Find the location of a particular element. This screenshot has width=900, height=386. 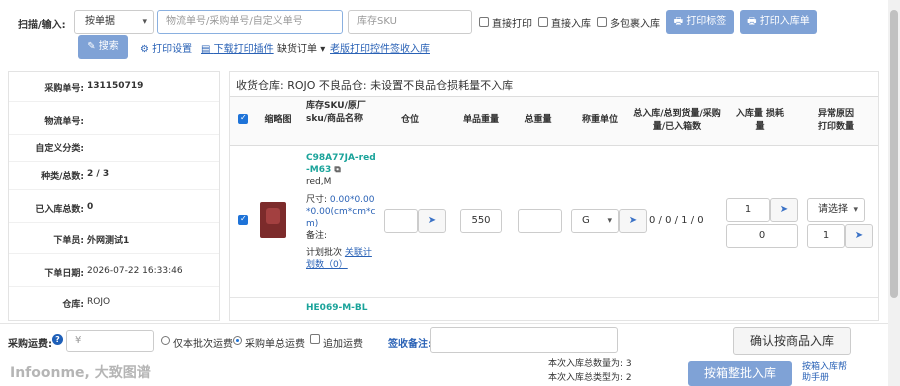

unit-weight-input: 550 is located at coordinates (481, 221).